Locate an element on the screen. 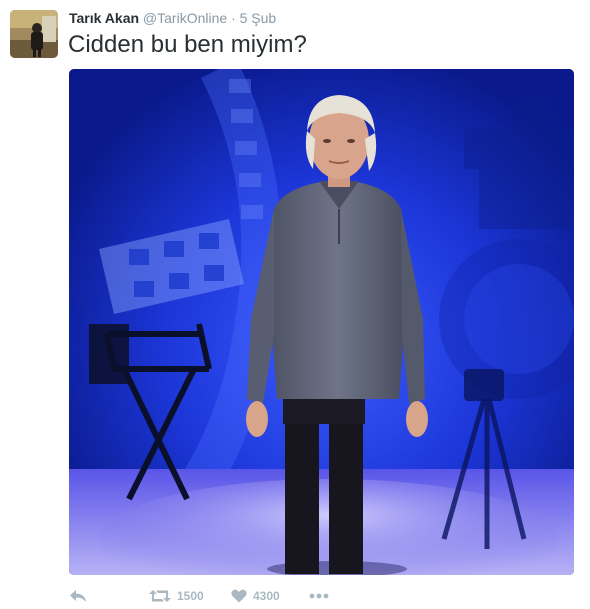  retweet-count: 1500 is located at coordinates (190, 596).